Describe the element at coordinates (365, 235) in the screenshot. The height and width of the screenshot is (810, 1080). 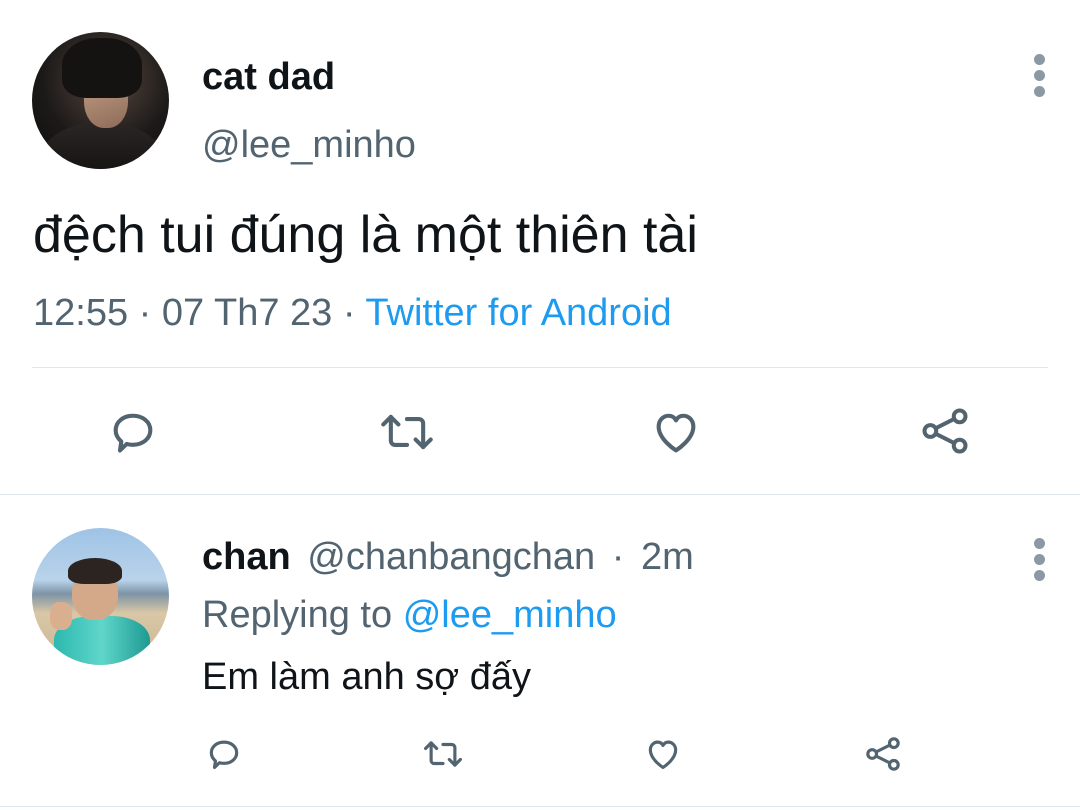
I see `tweet-text: đệch tui đúng là một thiên tài` at that location.